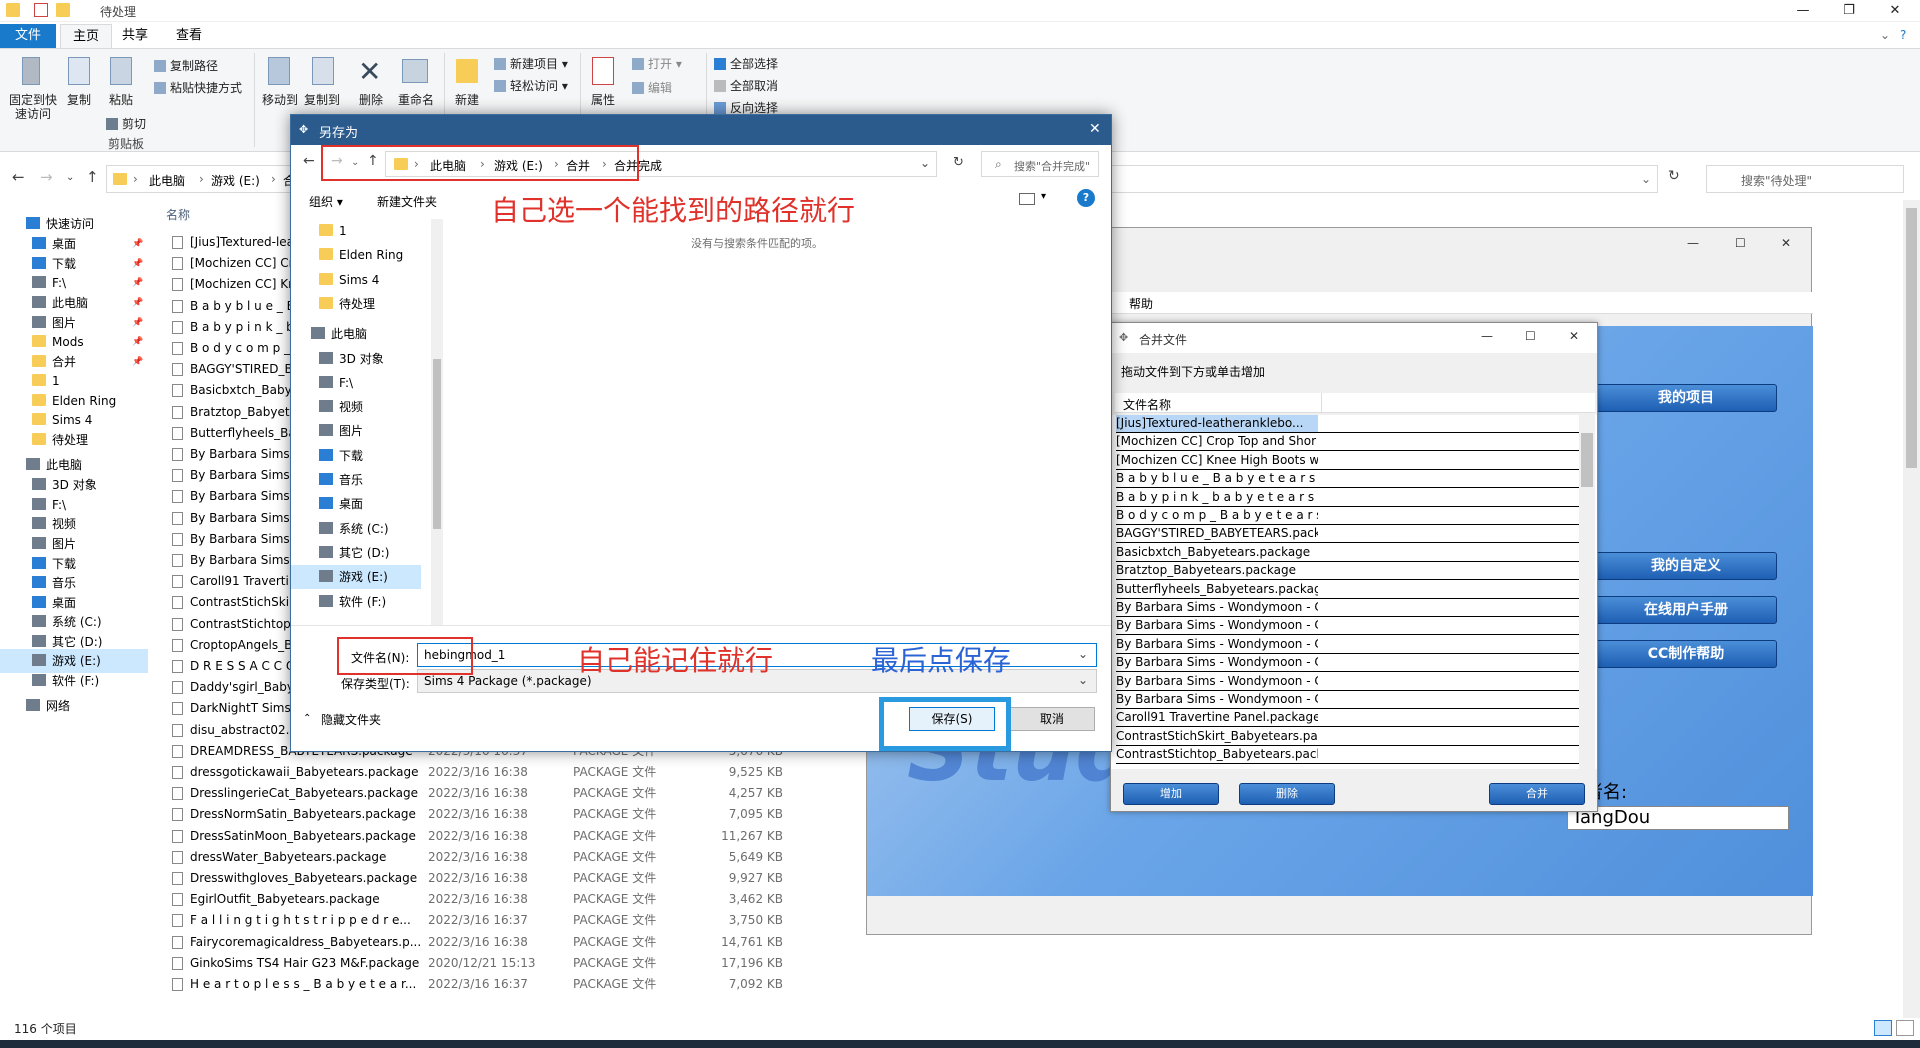 The image size is (1920, 1048). Describe the element at coordinates (1686, 610) in the screenshot. I see `online-manual-button: 在线用户手册` at that location.